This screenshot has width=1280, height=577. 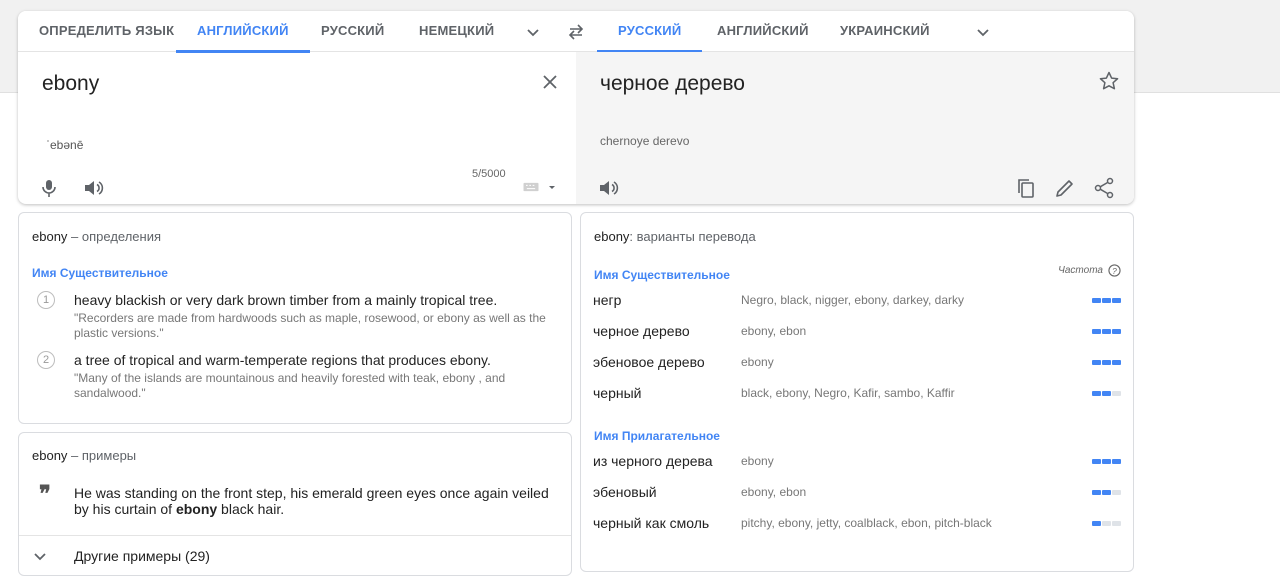 I want to click on source-speaker-icon, so click(x=93, y=188).